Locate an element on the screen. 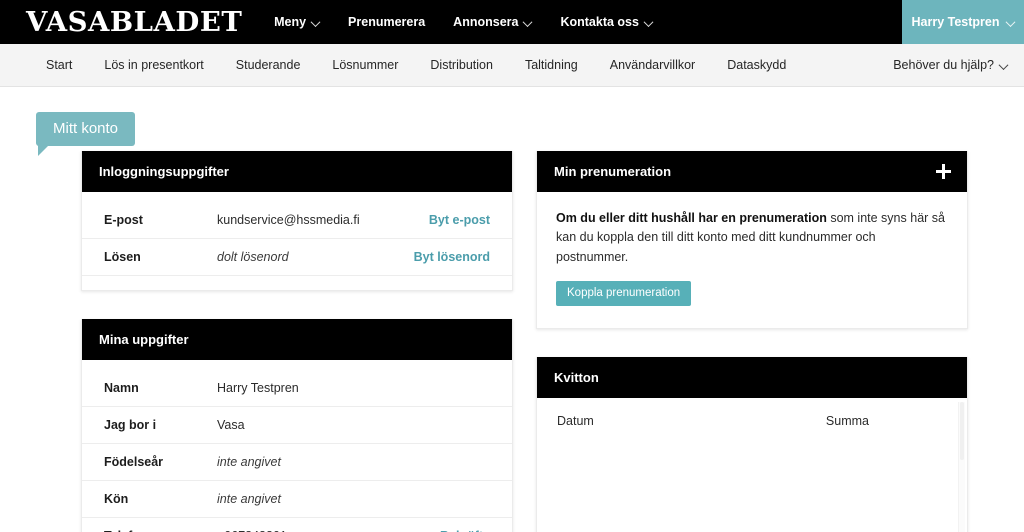 The height and width of the screenshot is (532, 1024). change-email-link: Byt e-post is located at coordinates (459, 220).